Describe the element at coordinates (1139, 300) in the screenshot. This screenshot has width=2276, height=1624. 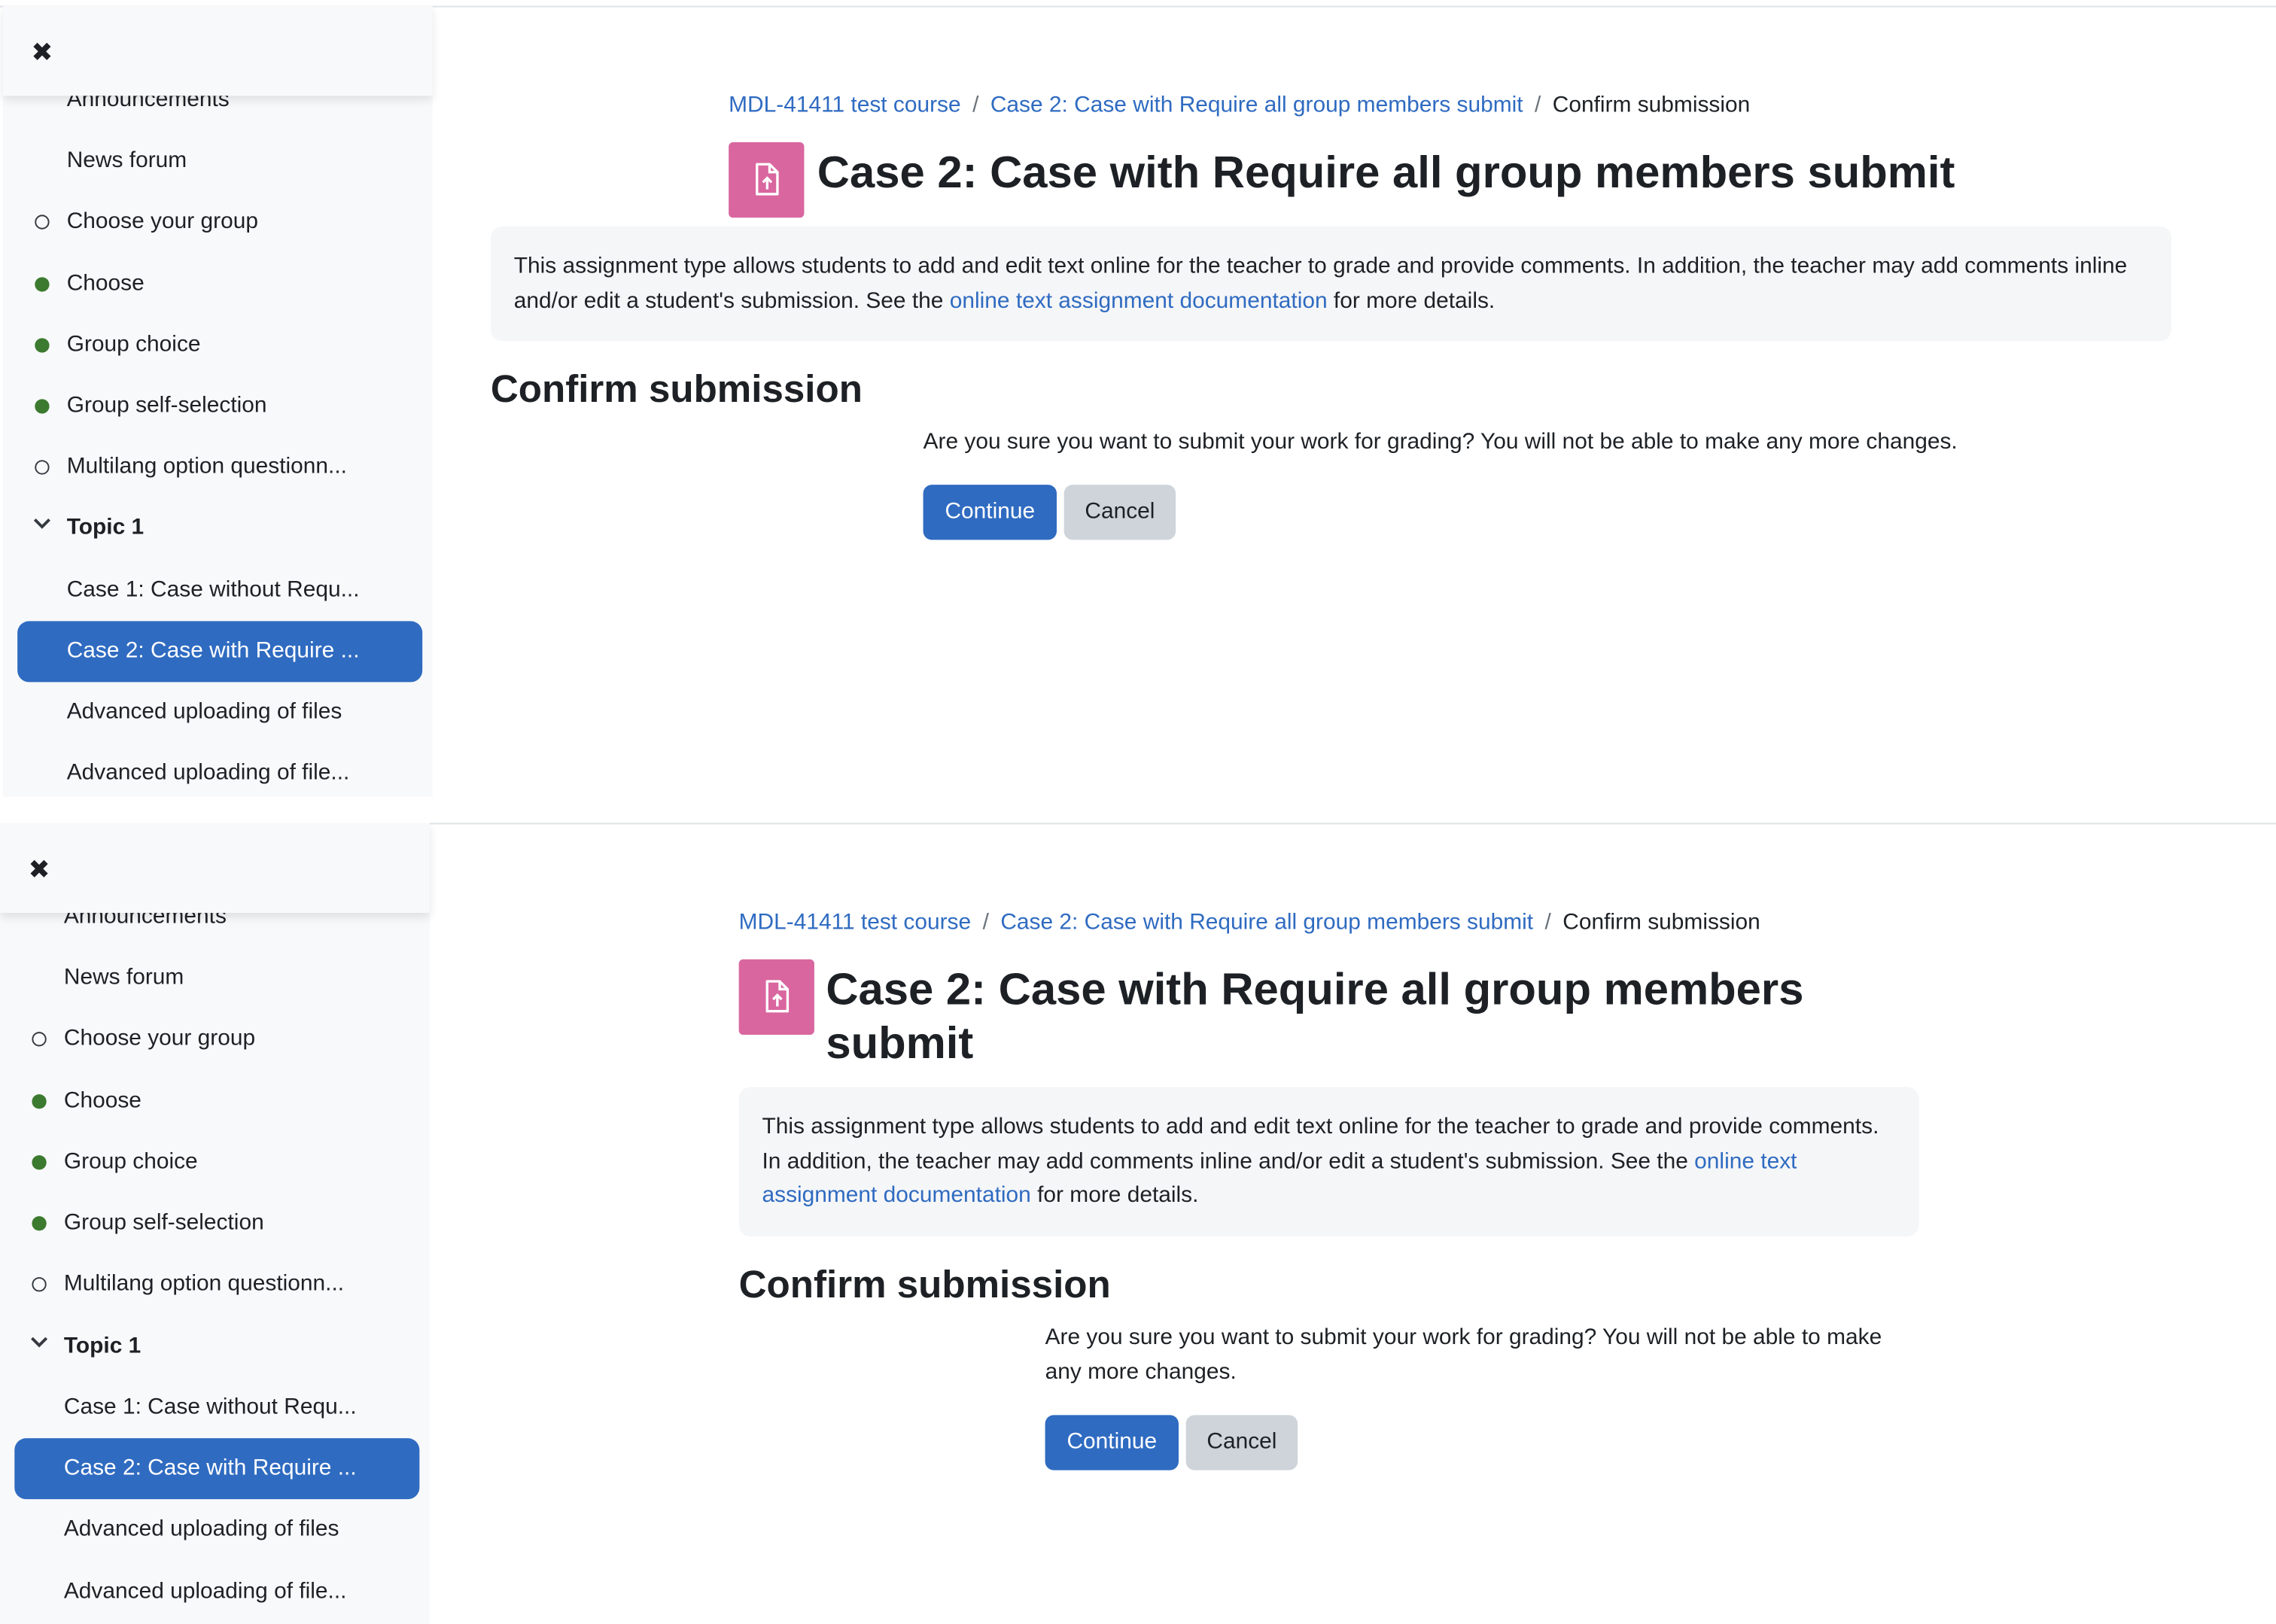
I see `online-text-documentation-link: online text assignment documentation` at that location.